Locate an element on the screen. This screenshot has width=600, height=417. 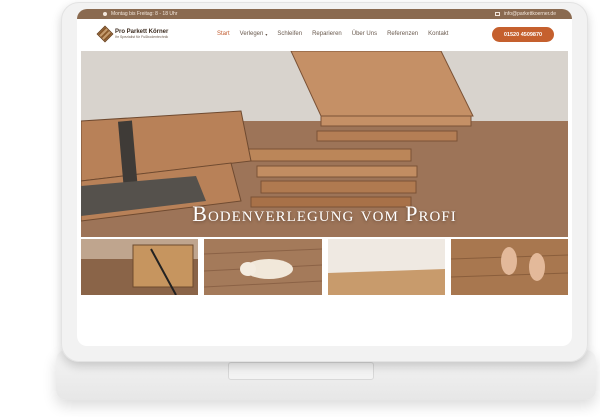
phone-button: 01520 4509870 is located at coordinates (523, 34).